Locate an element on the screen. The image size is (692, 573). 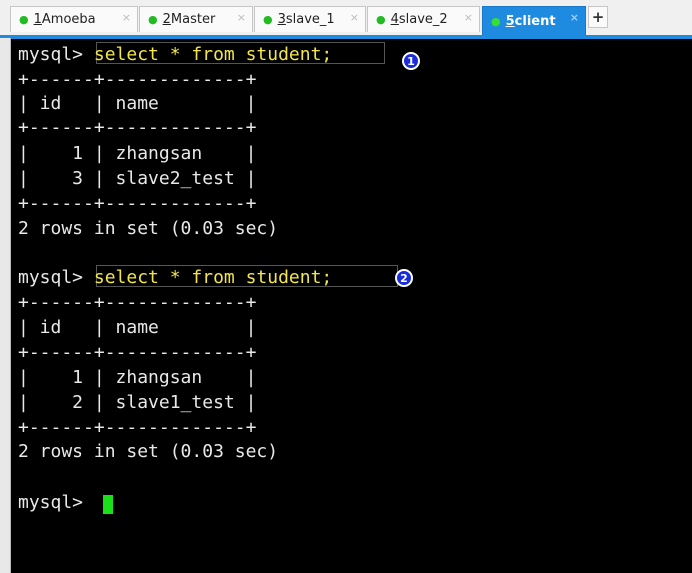
annotation-marker-2: 2 is located at coordinates (404, 278).